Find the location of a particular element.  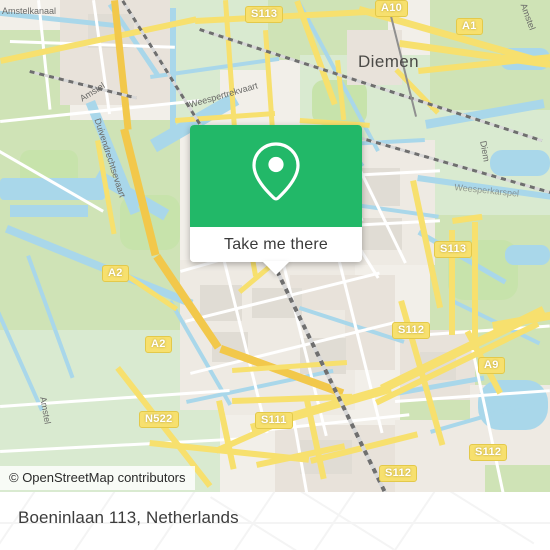

water-label-duivendrechtsevaart: Duivendrechtsevaart is located at coordinates (110, 158).